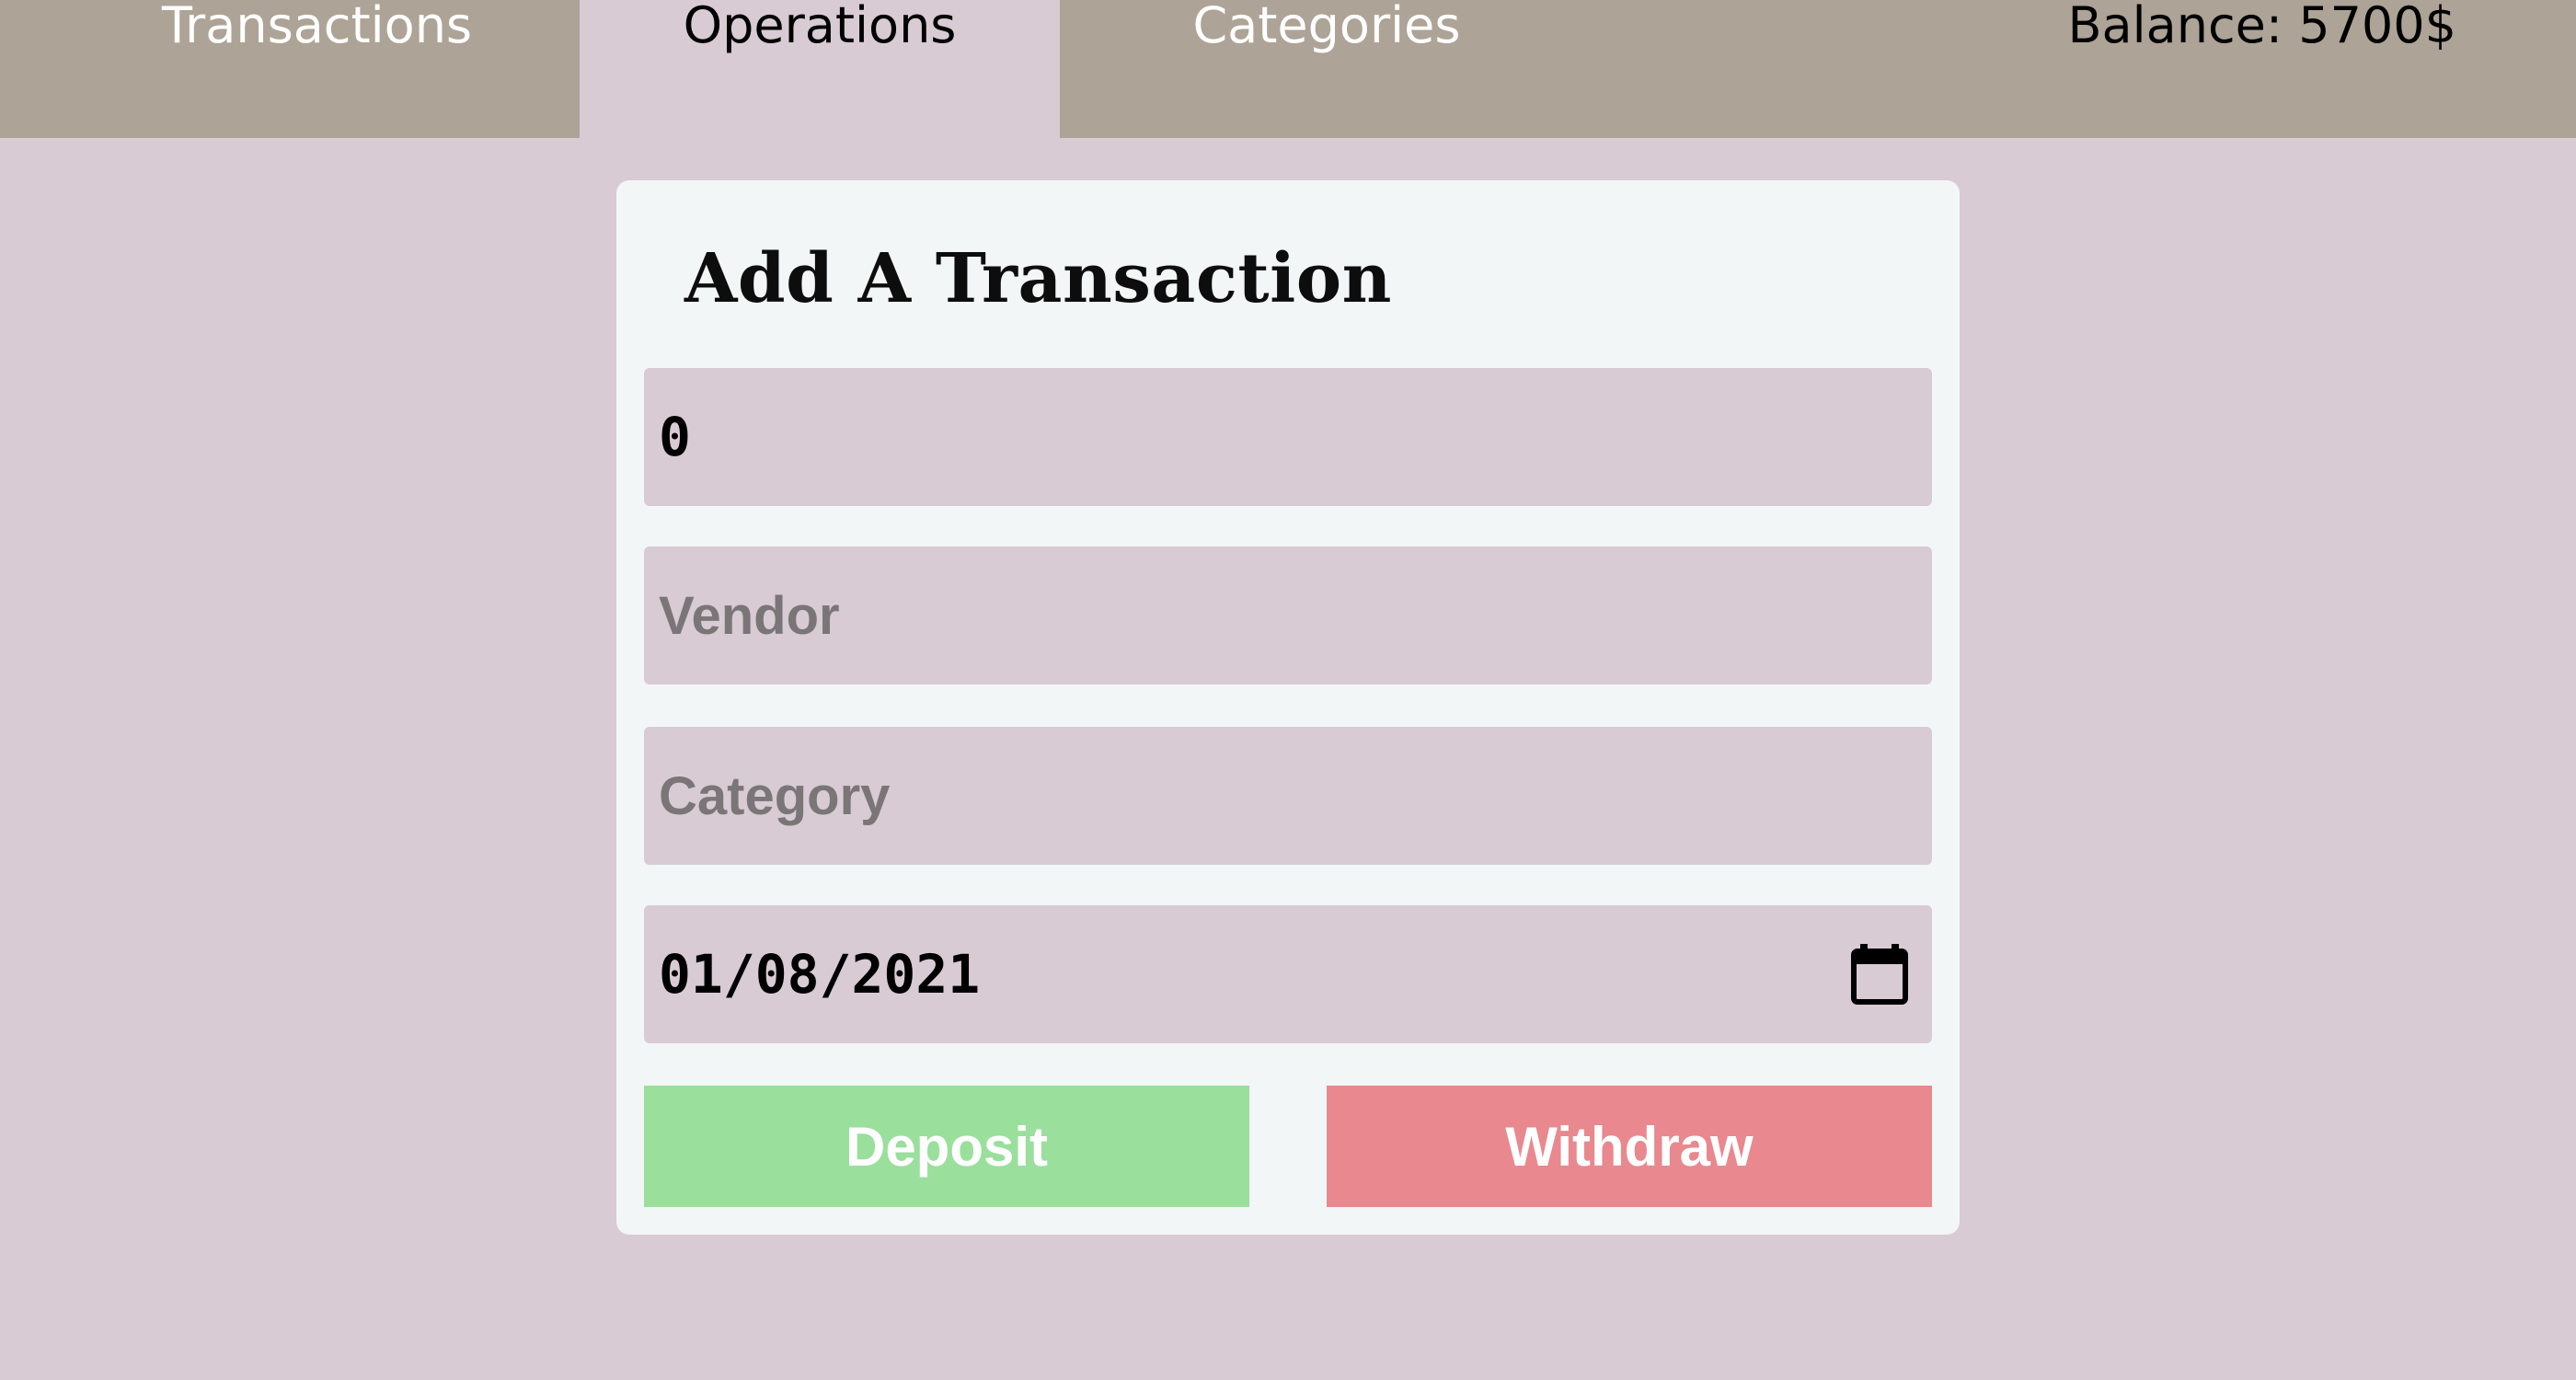  Describe the element at coordinates (947, 1146) in the screenshot. I see `deposit-button: Deposit` at that location.